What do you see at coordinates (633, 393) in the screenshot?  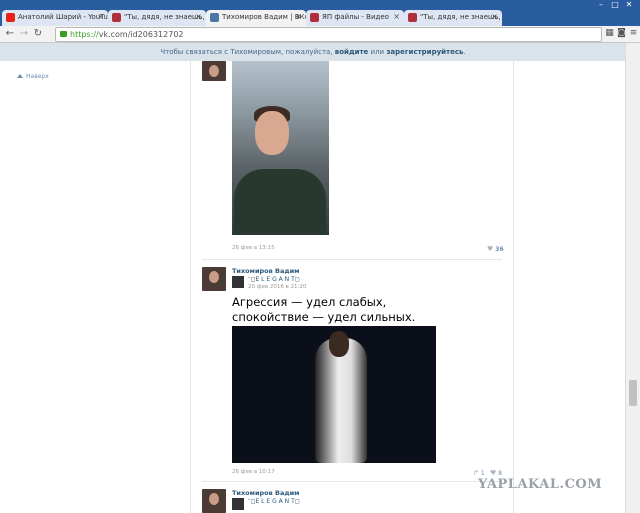 I see `scrollbar-thumb` at bounding box center [633, 393].